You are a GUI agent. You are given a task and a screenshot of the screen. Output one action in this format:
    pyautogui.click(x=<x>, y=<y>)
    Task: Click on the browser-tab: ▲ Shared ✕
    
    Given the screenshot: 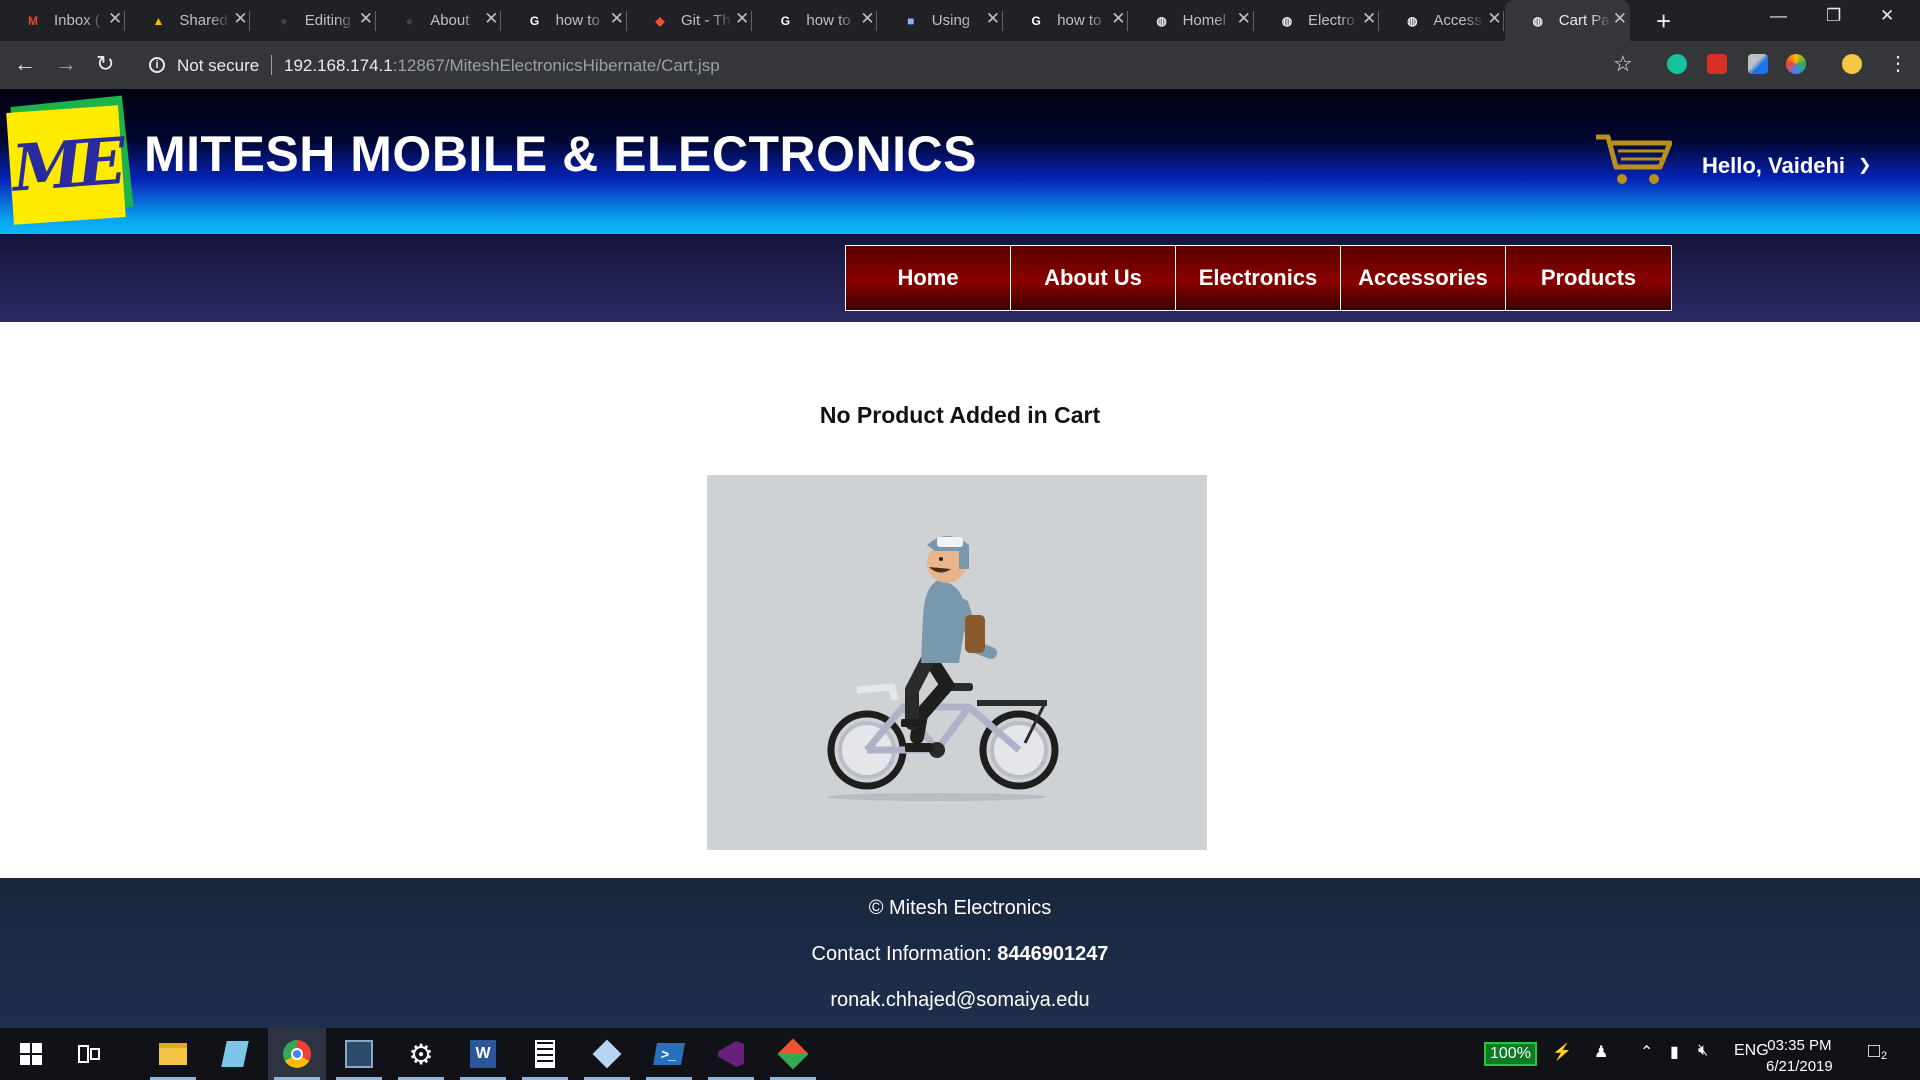 What is the action you would take?
    pyautogui.click(x=188, y=20)
    